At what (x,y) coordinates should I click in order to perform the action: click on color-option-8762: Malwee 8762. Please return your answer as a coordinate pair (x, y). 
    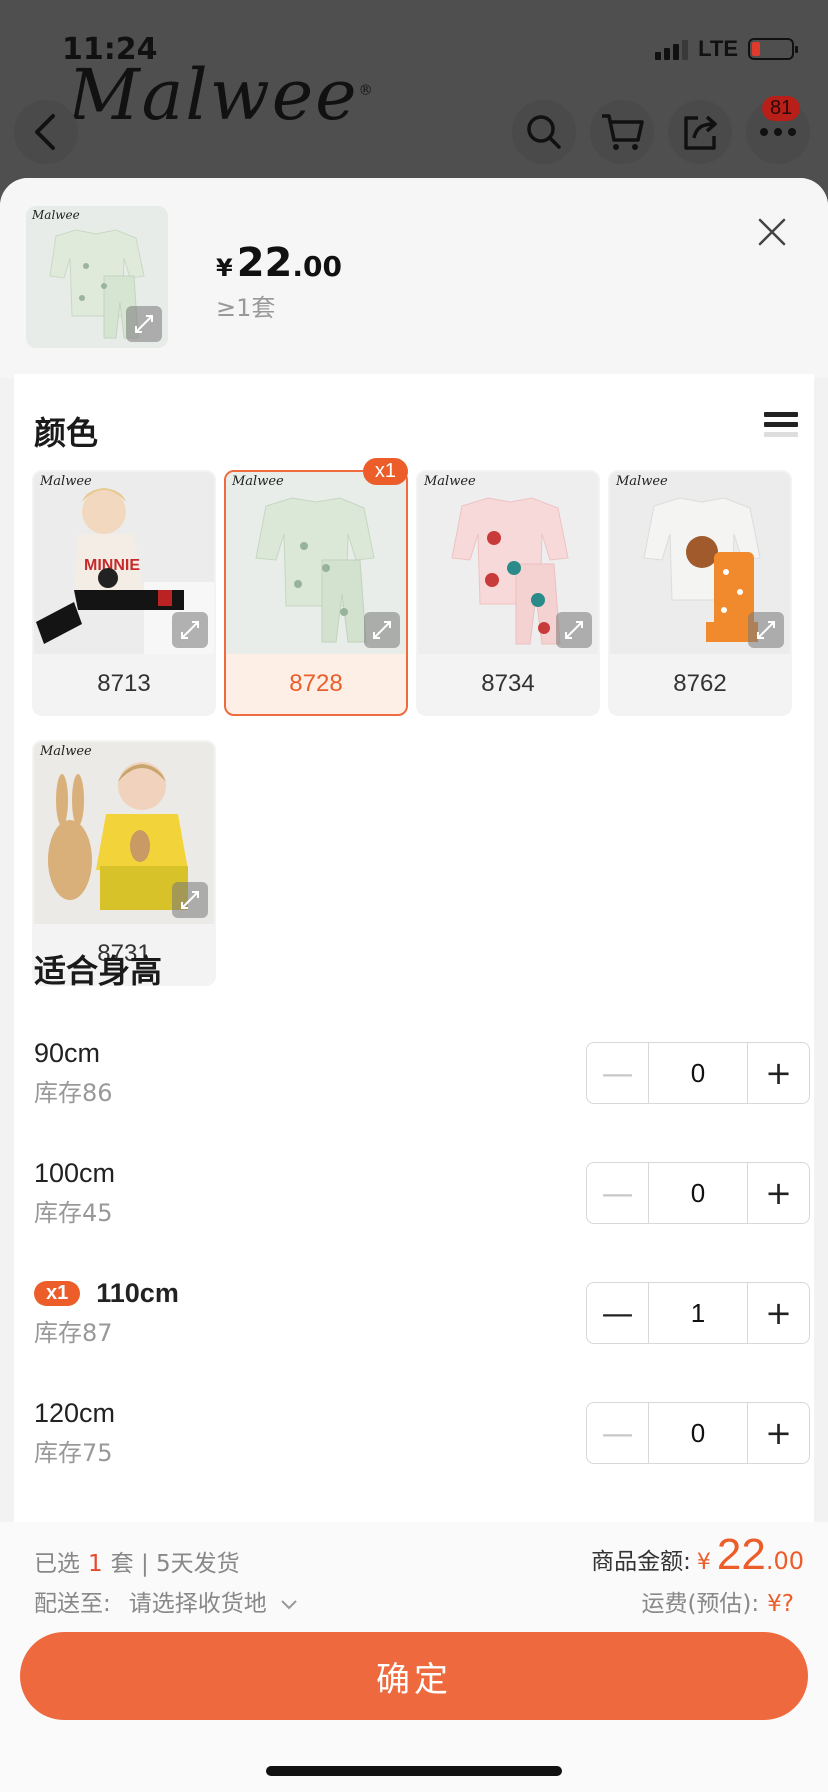
    Looking at the image, I should click on (700, 593).